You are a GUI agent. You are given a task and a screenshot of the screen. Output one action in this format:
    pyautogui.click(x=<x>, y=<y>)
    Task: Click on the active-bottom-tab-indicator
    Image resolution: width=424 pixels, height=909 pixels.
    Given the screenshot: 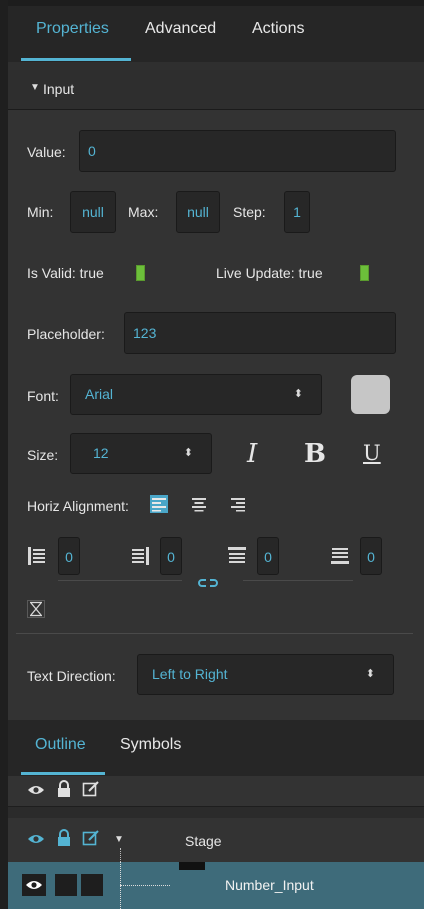 What is the action you would take?
    pyautogui.click(x=63, y=773)
    